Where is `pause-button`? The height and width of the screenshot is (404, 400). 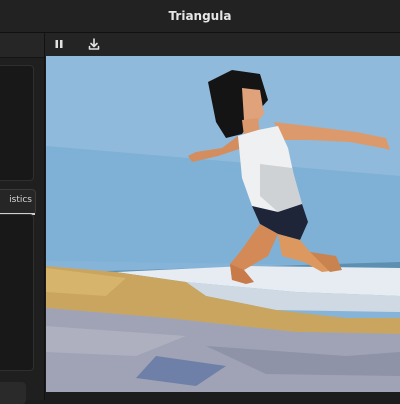 pause-button is located at coordinates (59, 44).